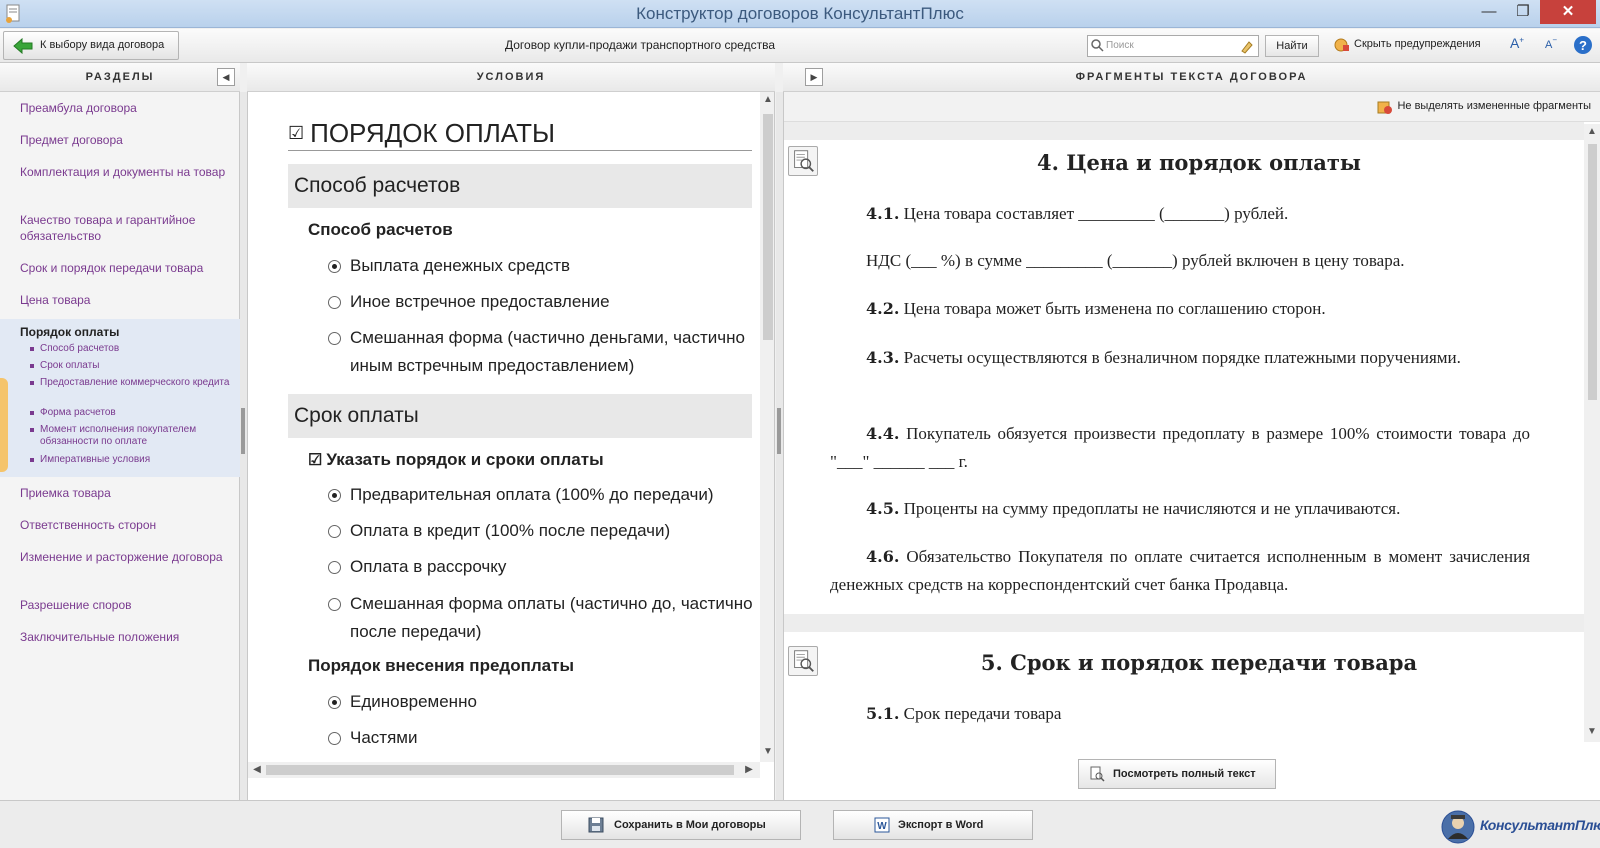 The width and height of the screenshot is (1600, 848). Describe the element at coordinates (69, 332) in the screenshot. I see `active-section-title: Порядок оплаты` at that location.